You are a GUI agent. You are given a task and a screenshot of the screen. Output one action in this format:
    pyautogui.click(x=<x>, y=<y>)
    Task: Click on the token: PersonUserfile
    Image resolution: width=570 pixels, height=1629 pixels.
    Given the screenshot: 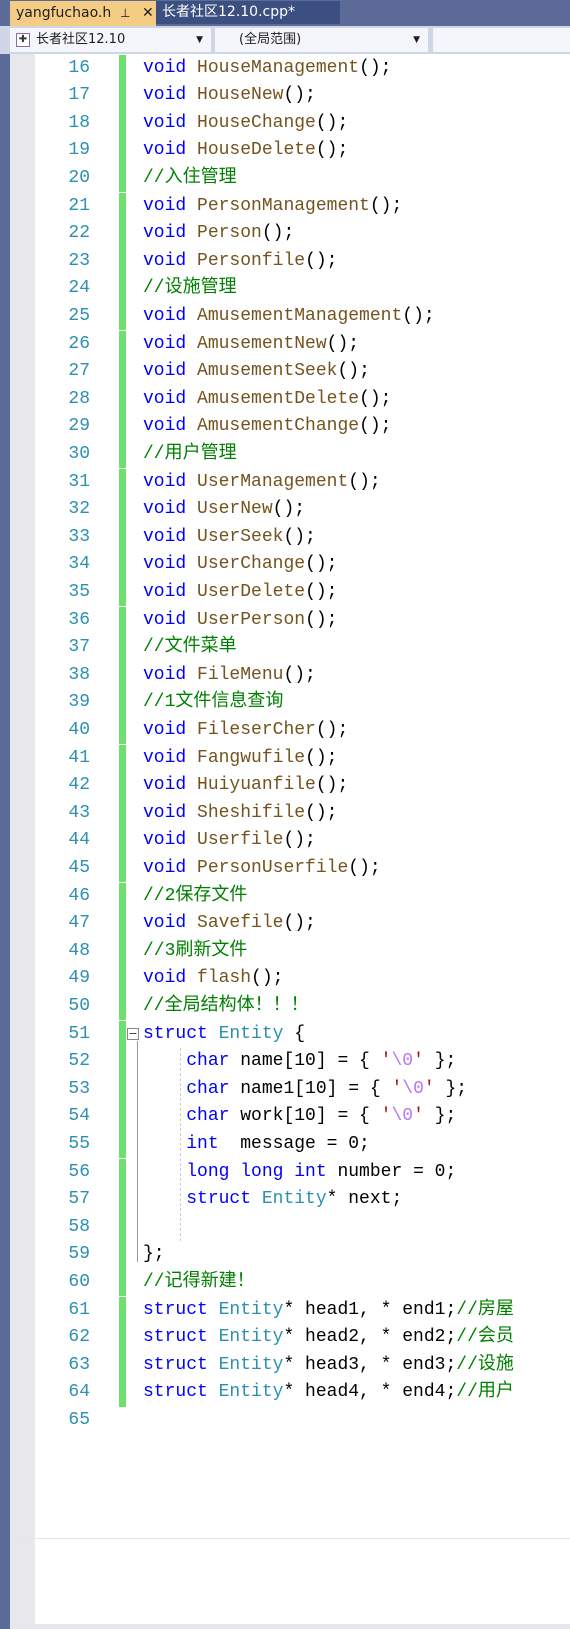 What is the action you would take?
    pyautogui.click(x=273, y=867)
    